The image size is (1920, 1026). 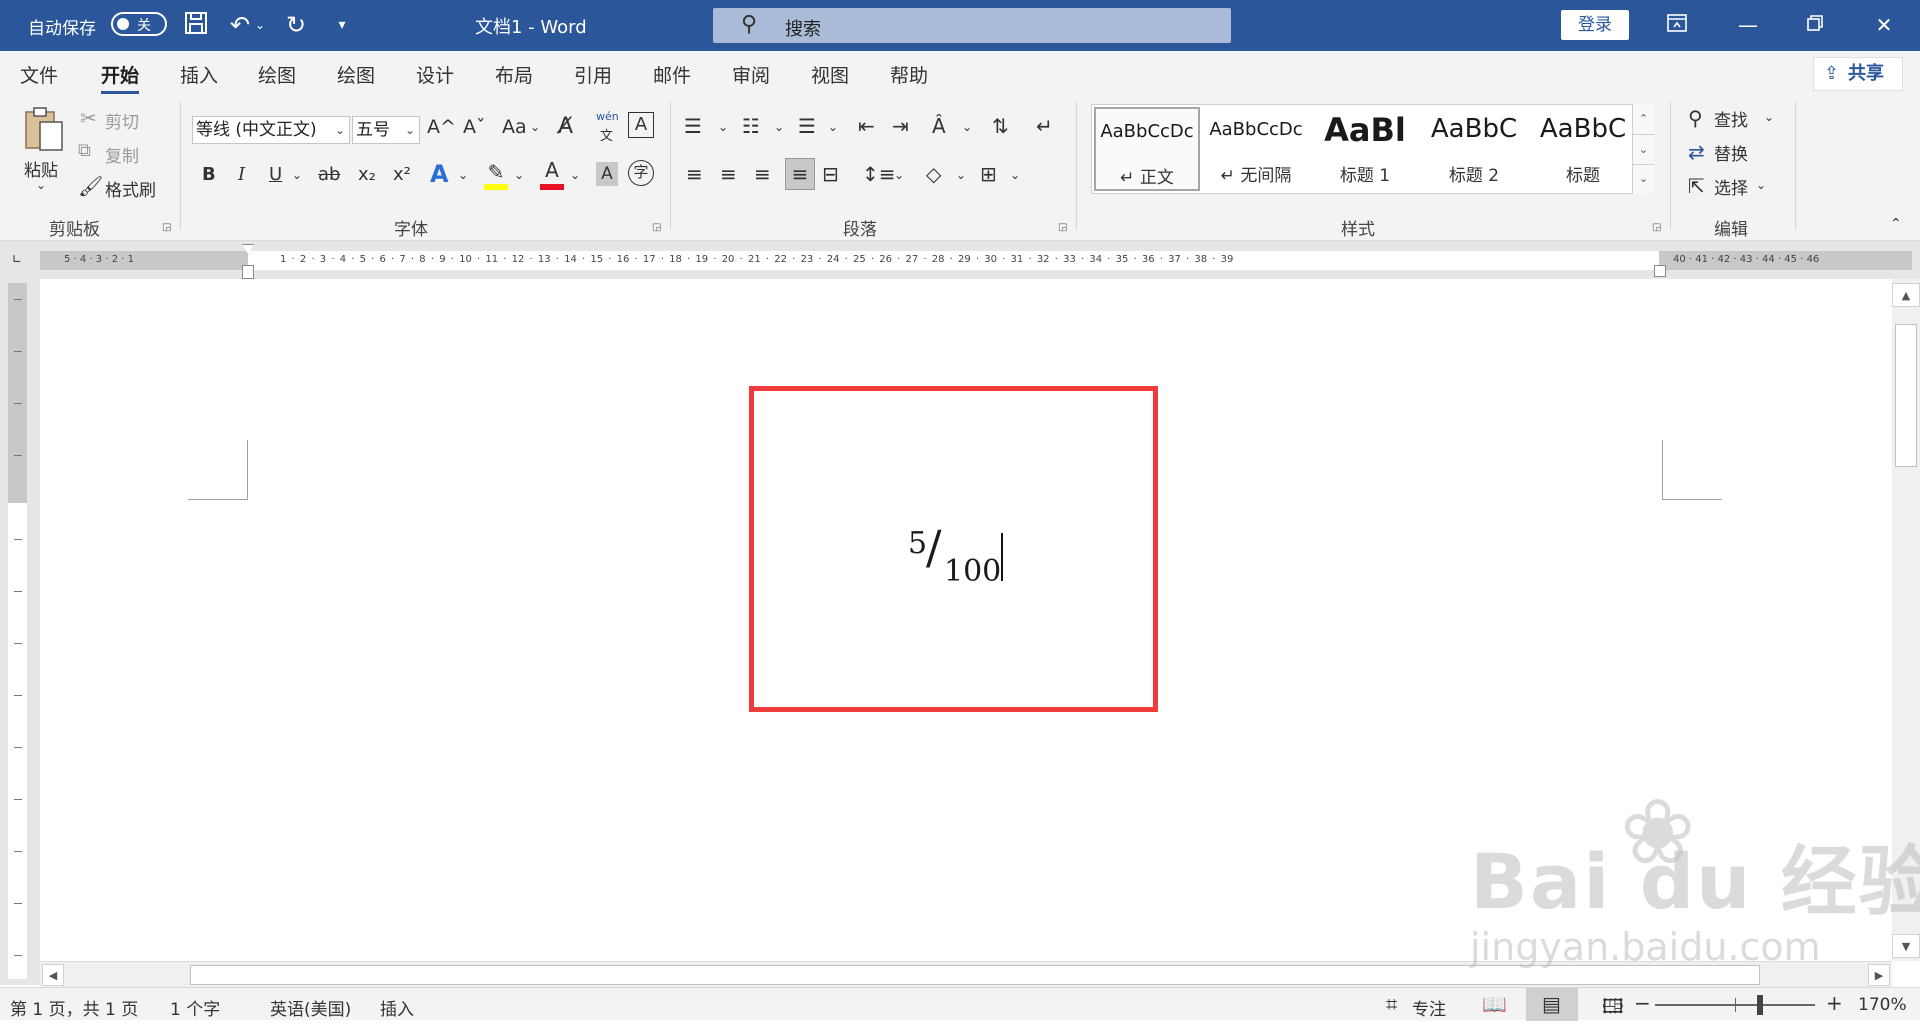 What do you see at coordinates (656, 227) in the screenshot?
I see `font-launcher-icon: ◲` at bounding box center [656, 227].